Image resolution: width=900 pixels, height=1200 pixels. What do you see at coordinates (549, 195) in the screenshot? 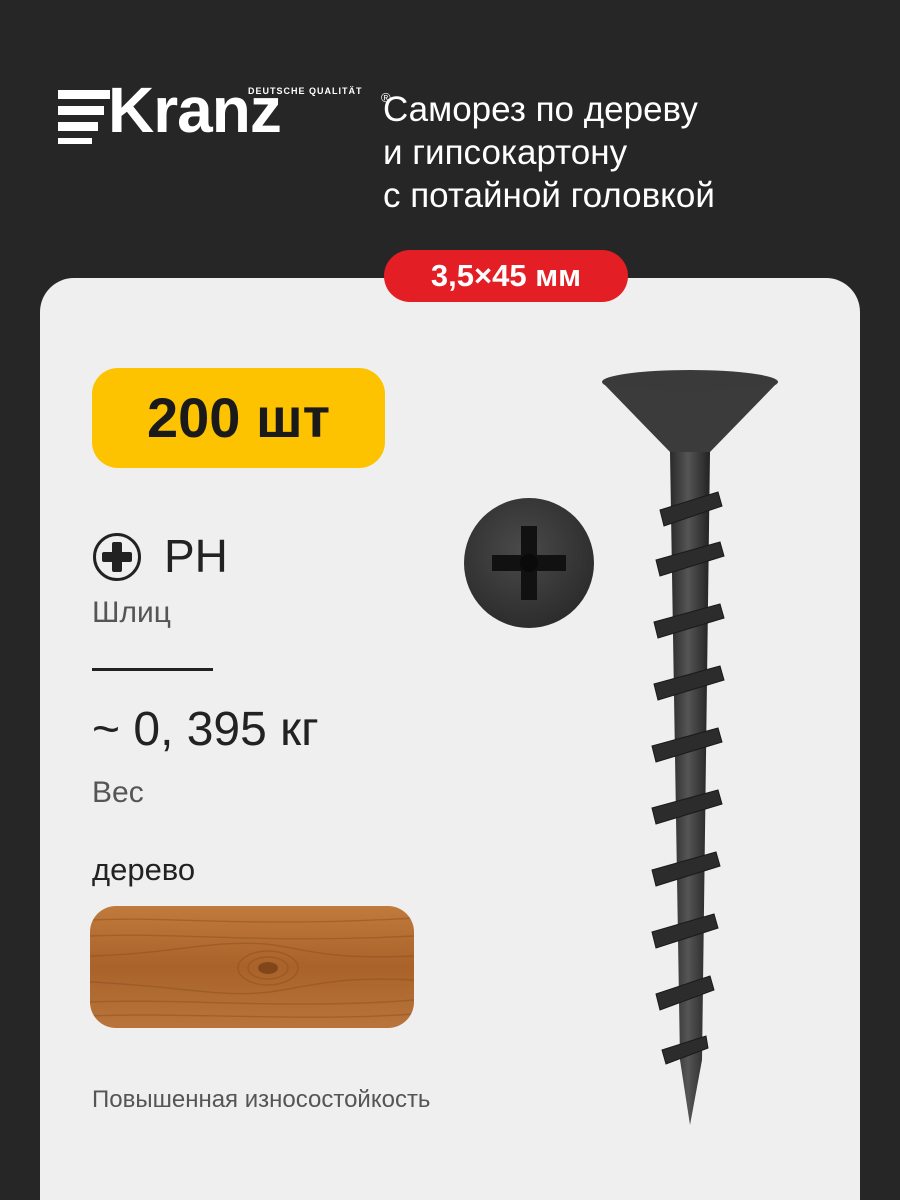
I see `title-line-3: с потайной головкой` at bounding box center [549, 195].